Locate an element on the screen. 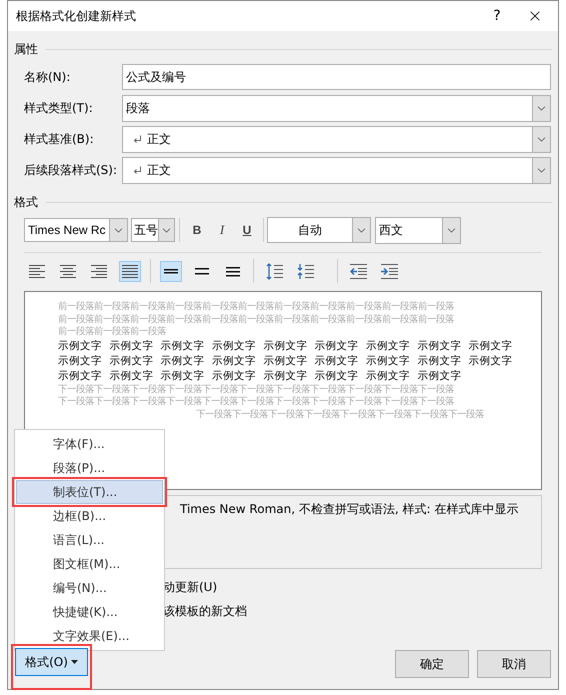  field-label: 名称(N): is located at coordinates (48, 77).